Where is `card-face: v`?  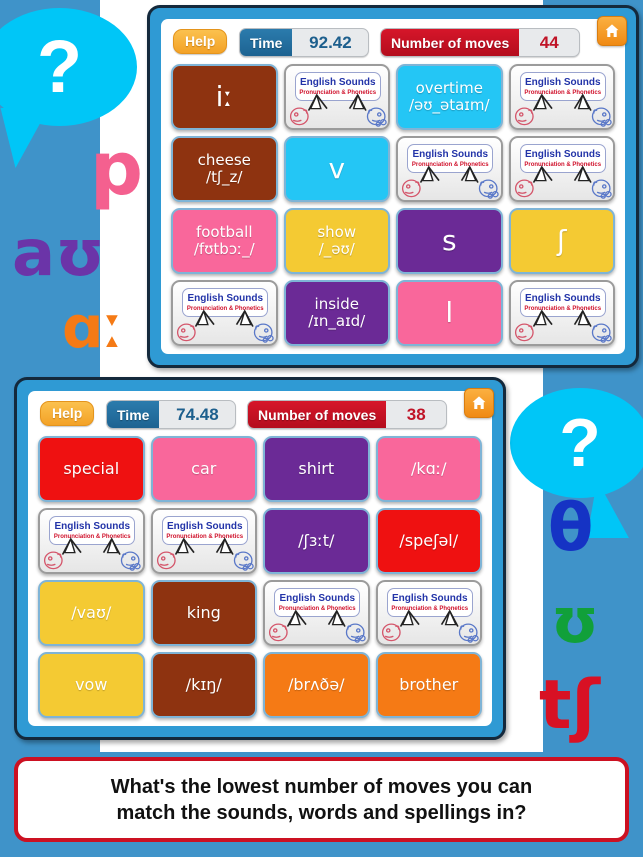
card-face: v is located at coordinates (336, 169).